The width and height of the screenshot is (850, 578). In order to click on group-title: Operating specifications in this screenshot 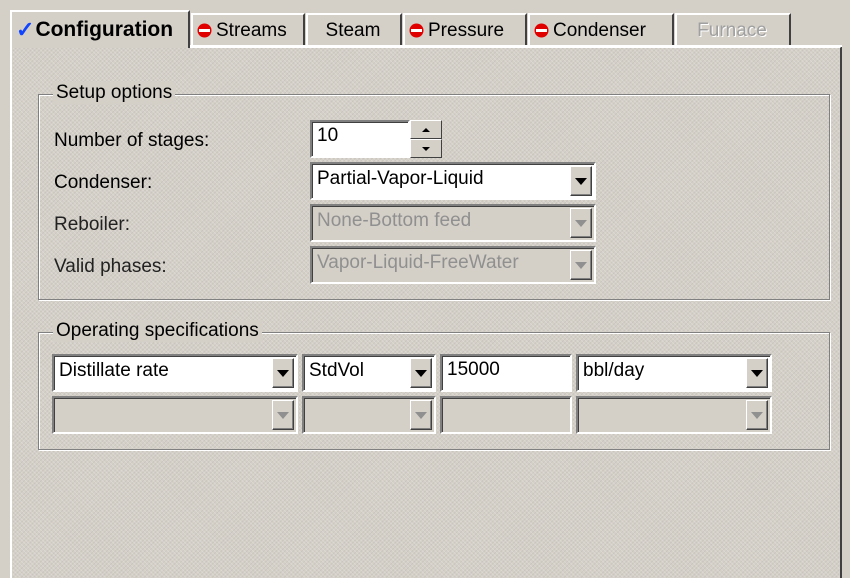, I will do `click(157, 331)`.